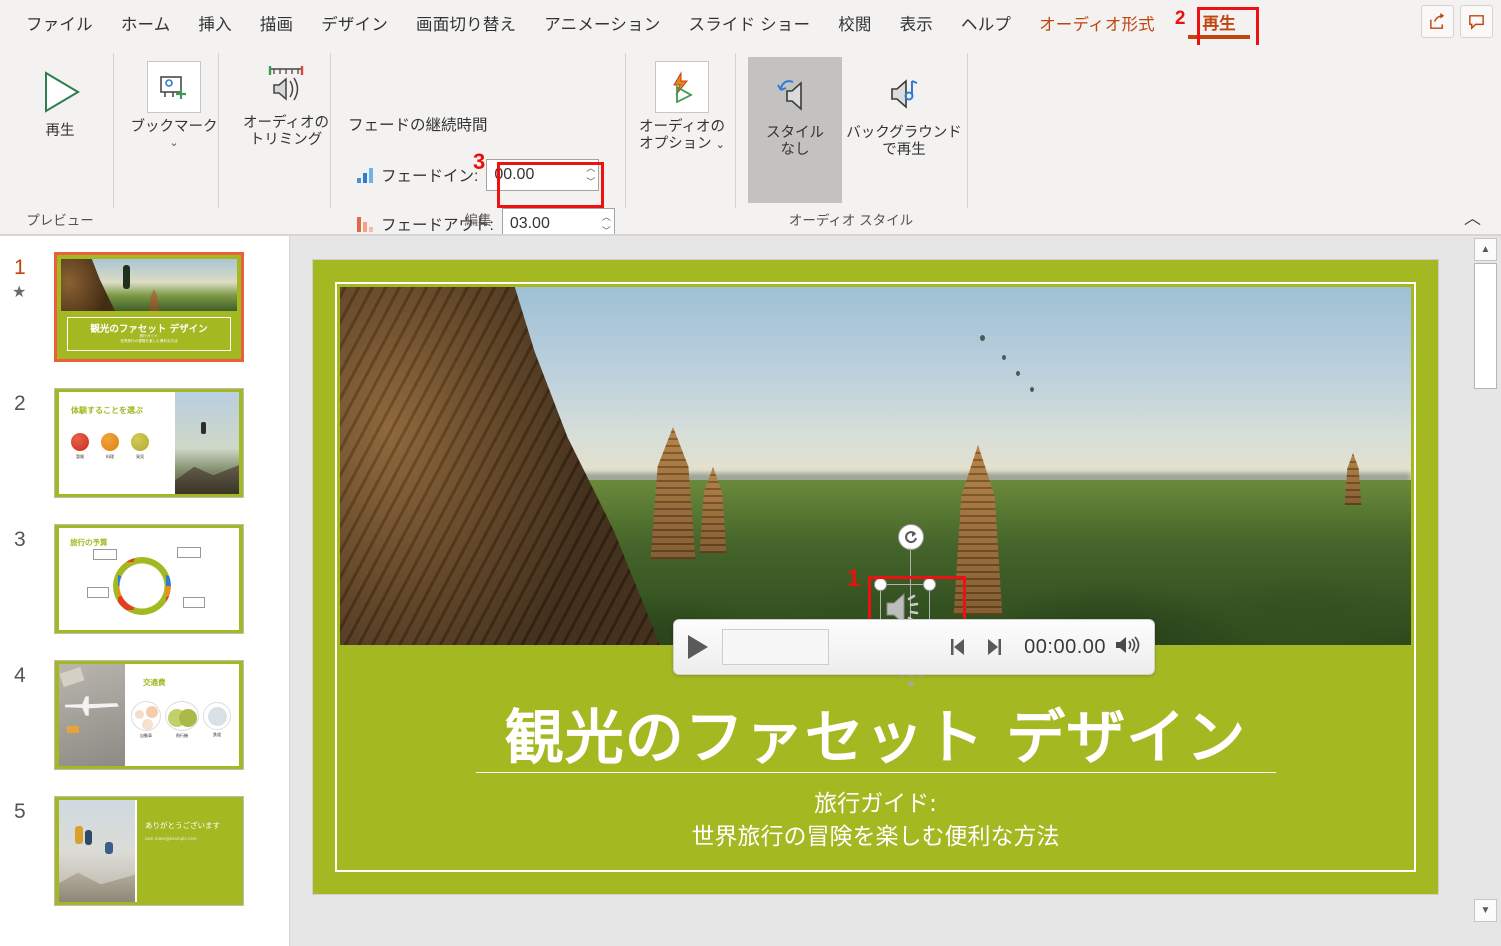 This screenshot has width=1501, height=946. I want to click on mini-sub2: 世界旅行の冒険を楽しむ便利な方法, so click(149, 341).